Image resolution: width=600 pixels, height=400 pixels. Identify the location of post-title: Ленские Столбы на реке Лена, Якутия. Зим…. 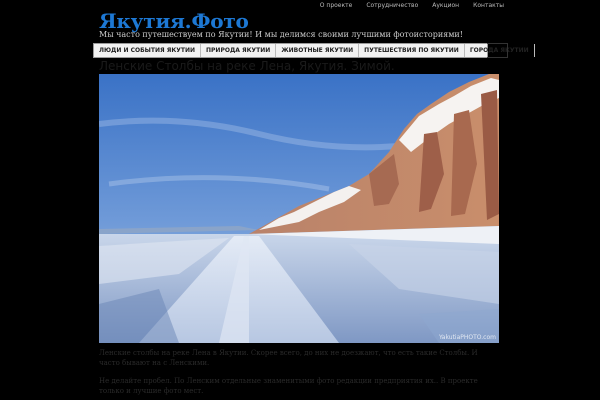
(247, 66).